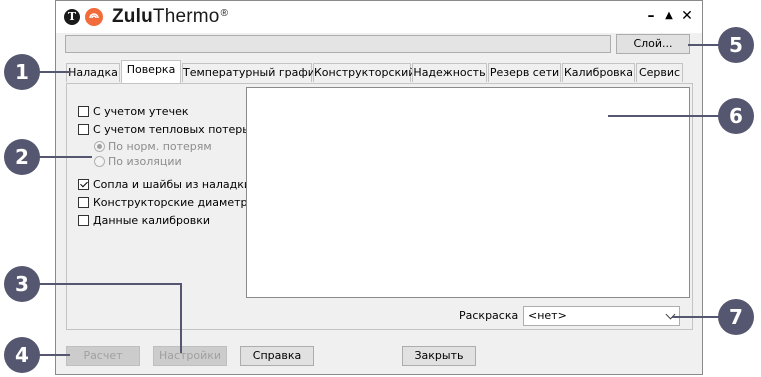 The width and height of the screenshot is (761, 377). I want to click on leaks-checkbox: С учетом утечек, so click(133, 112).